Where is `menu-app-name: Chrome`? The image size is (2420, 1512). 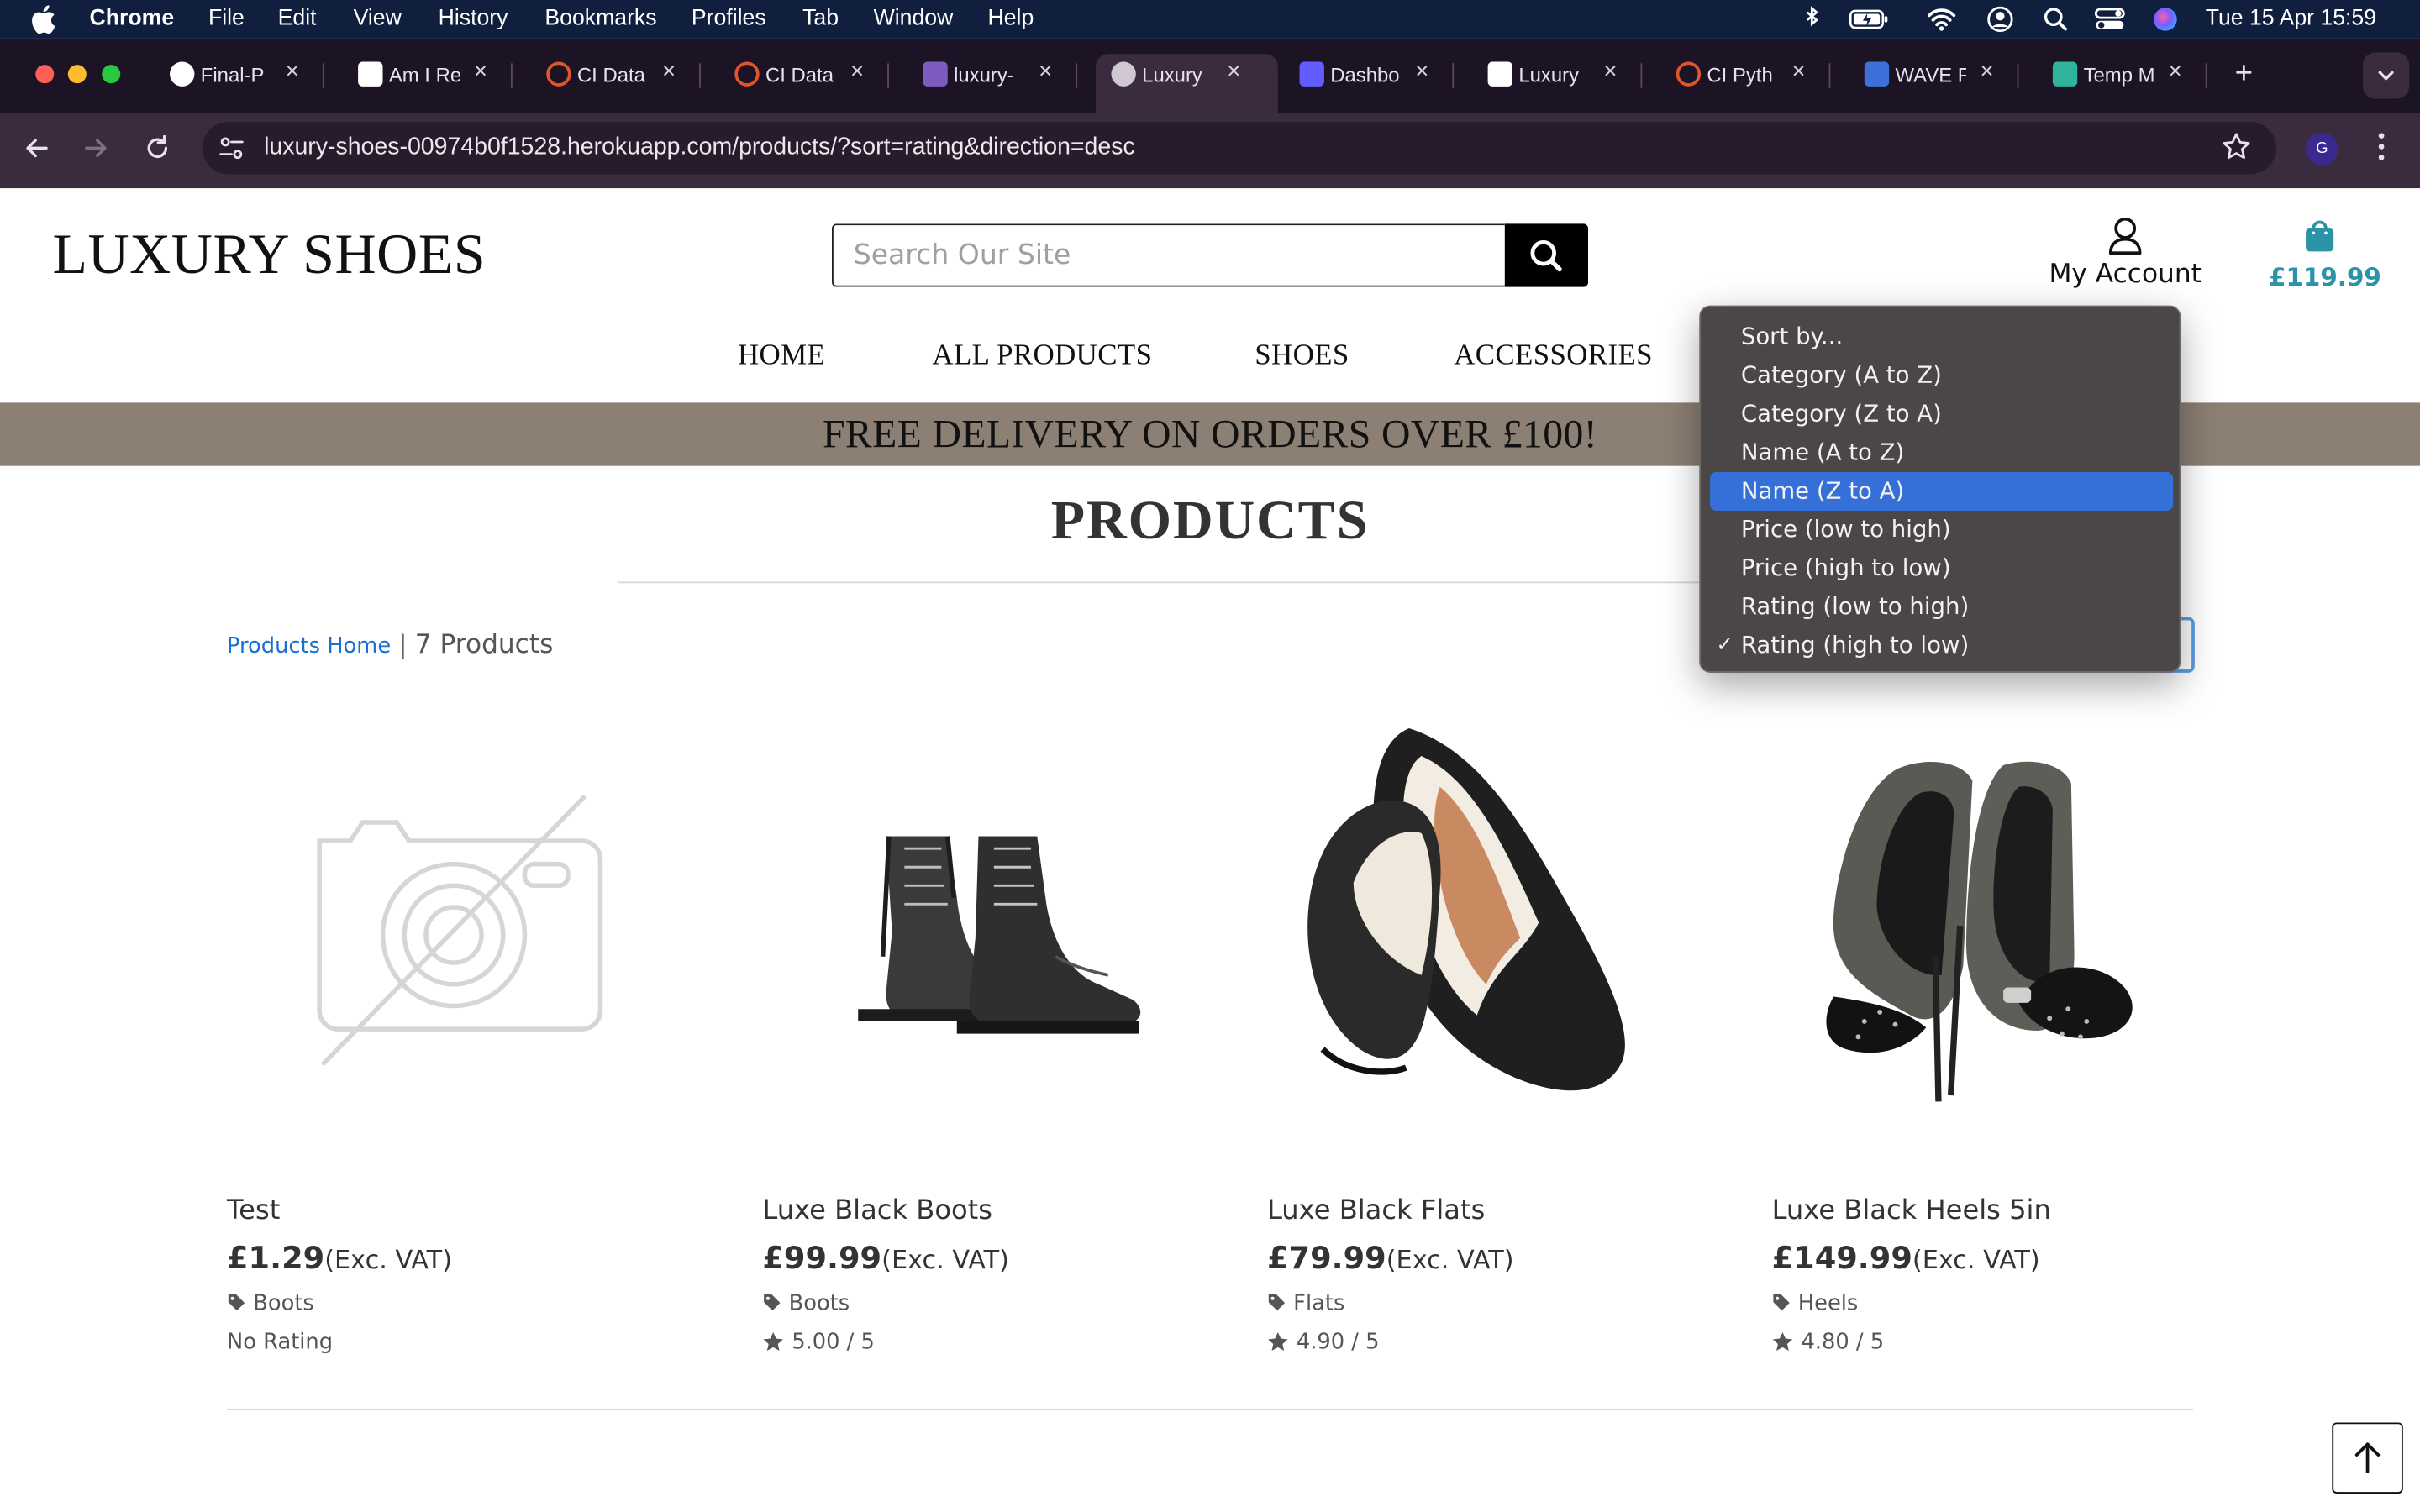 menu-app-name: Chrome is located at coordinates (132, 19).